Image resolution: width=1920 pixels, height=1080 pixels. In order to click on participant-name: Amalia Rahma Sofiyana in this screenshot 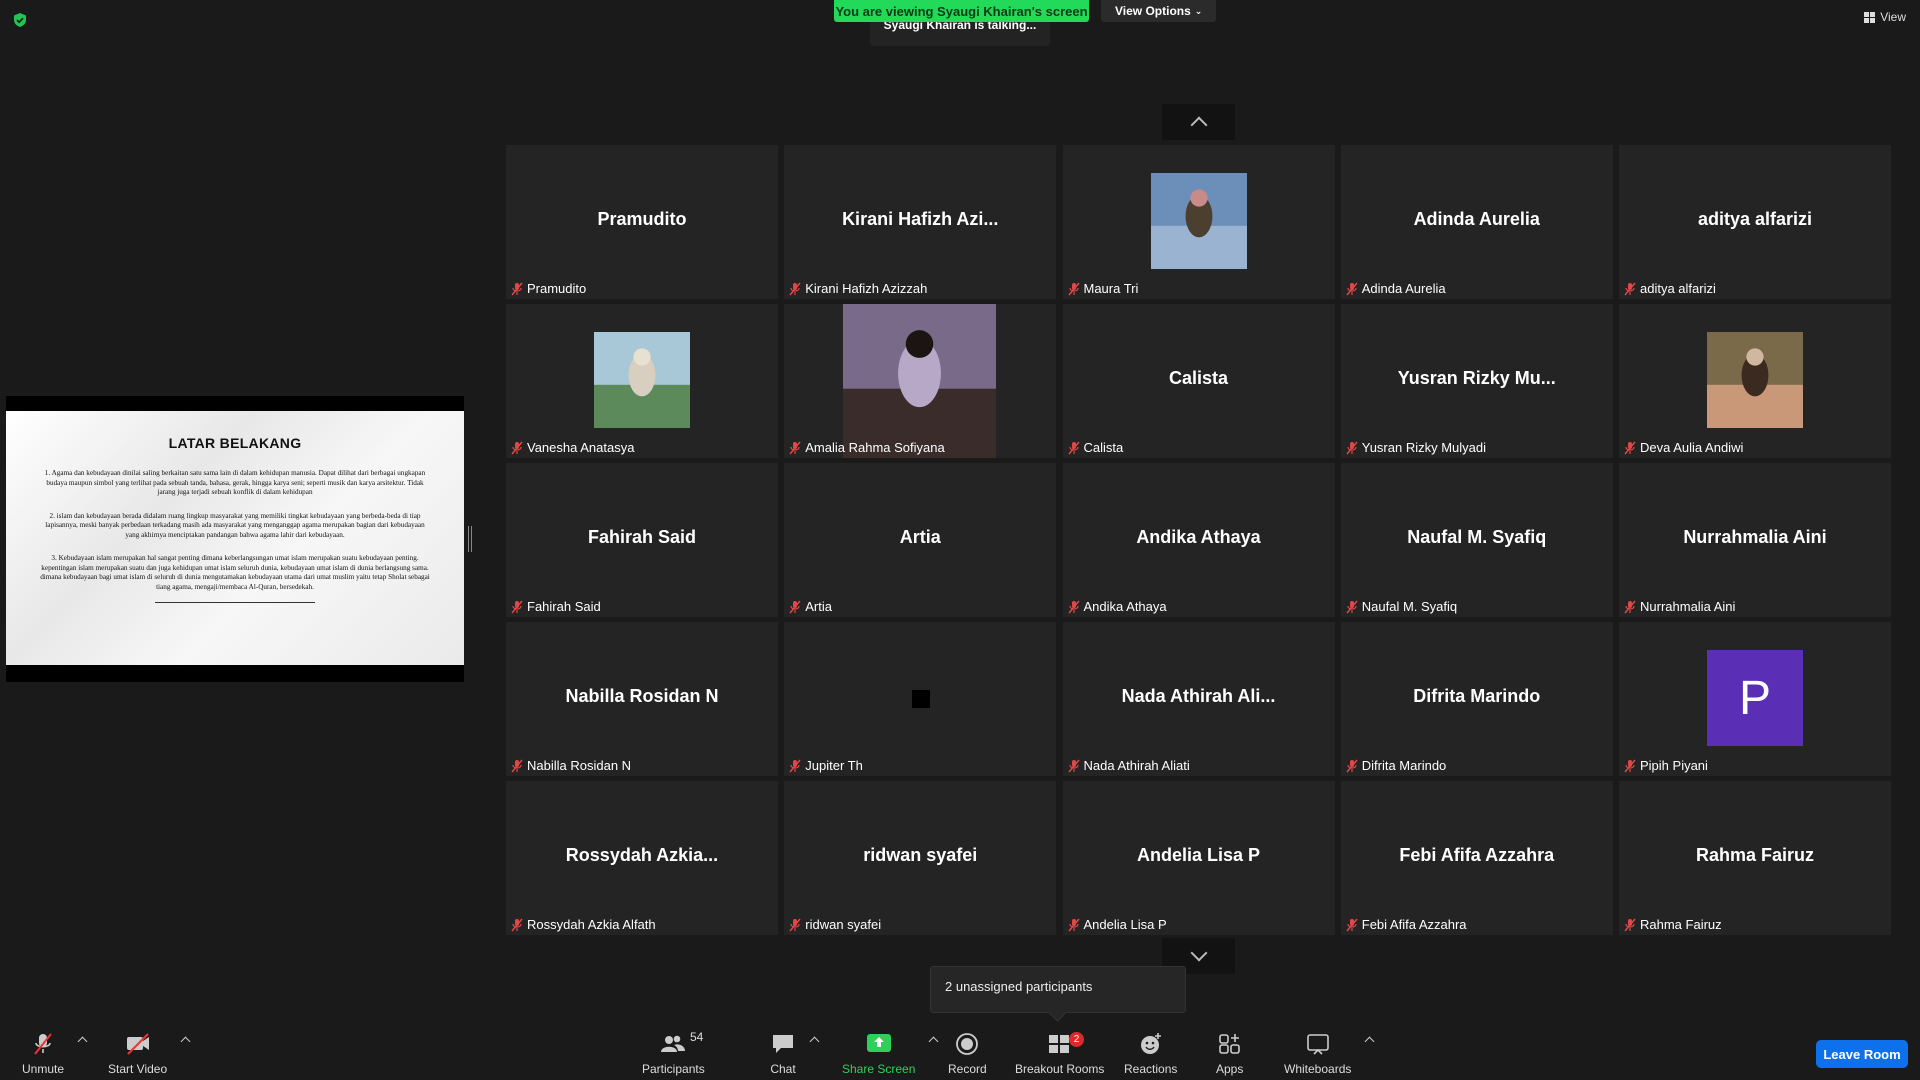, I will do `click(875, 447)`.